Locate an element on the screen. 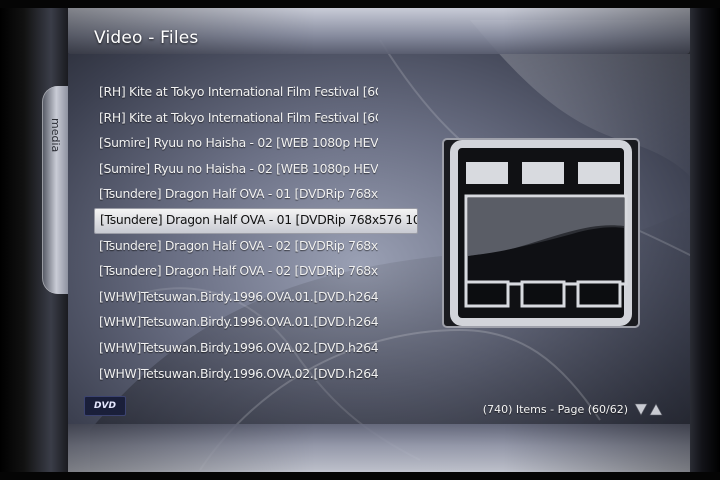 The height and width of the screenshot is (480, 720). item-page-status: (740) Items - Page (60/62) is located at coordinates (555, 409).